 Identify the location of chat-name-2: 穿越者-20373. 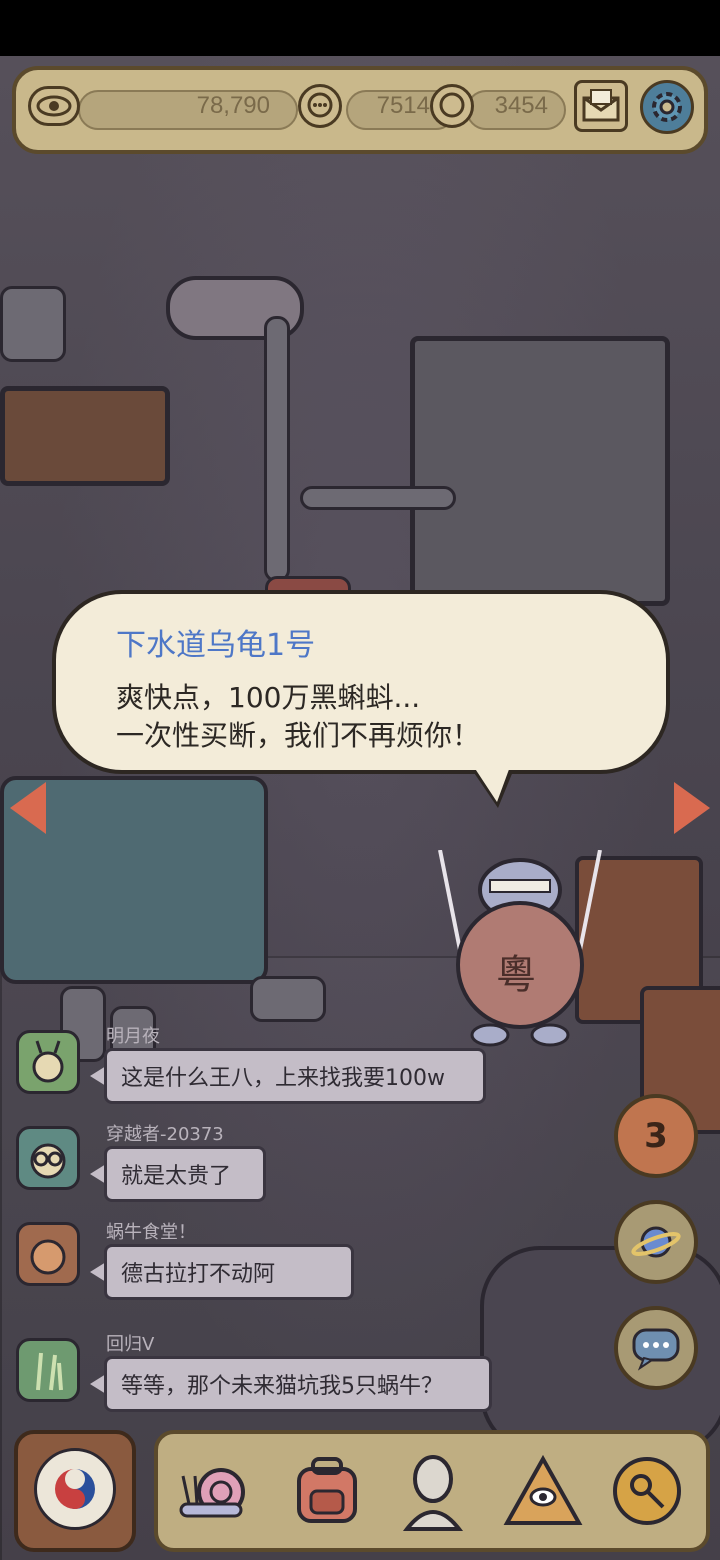
(165, 1134).